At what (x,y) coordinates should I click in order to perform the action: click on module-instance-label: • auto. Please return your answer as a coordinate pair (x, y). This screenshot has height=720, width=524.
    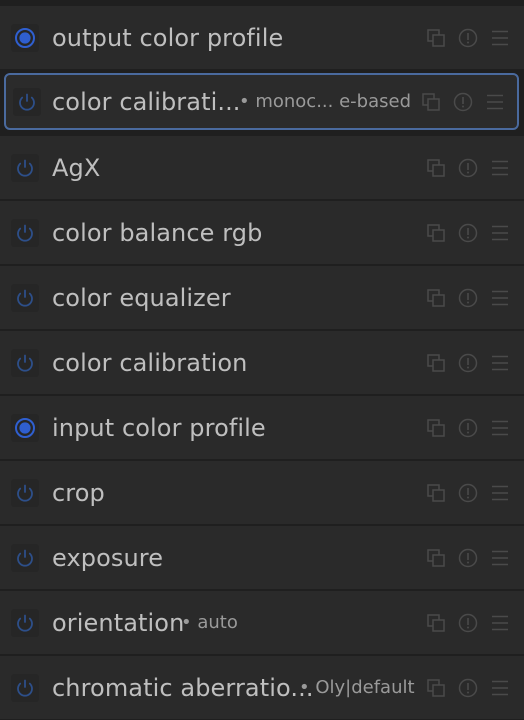
    Looking at the image, I should click on (209, 622).